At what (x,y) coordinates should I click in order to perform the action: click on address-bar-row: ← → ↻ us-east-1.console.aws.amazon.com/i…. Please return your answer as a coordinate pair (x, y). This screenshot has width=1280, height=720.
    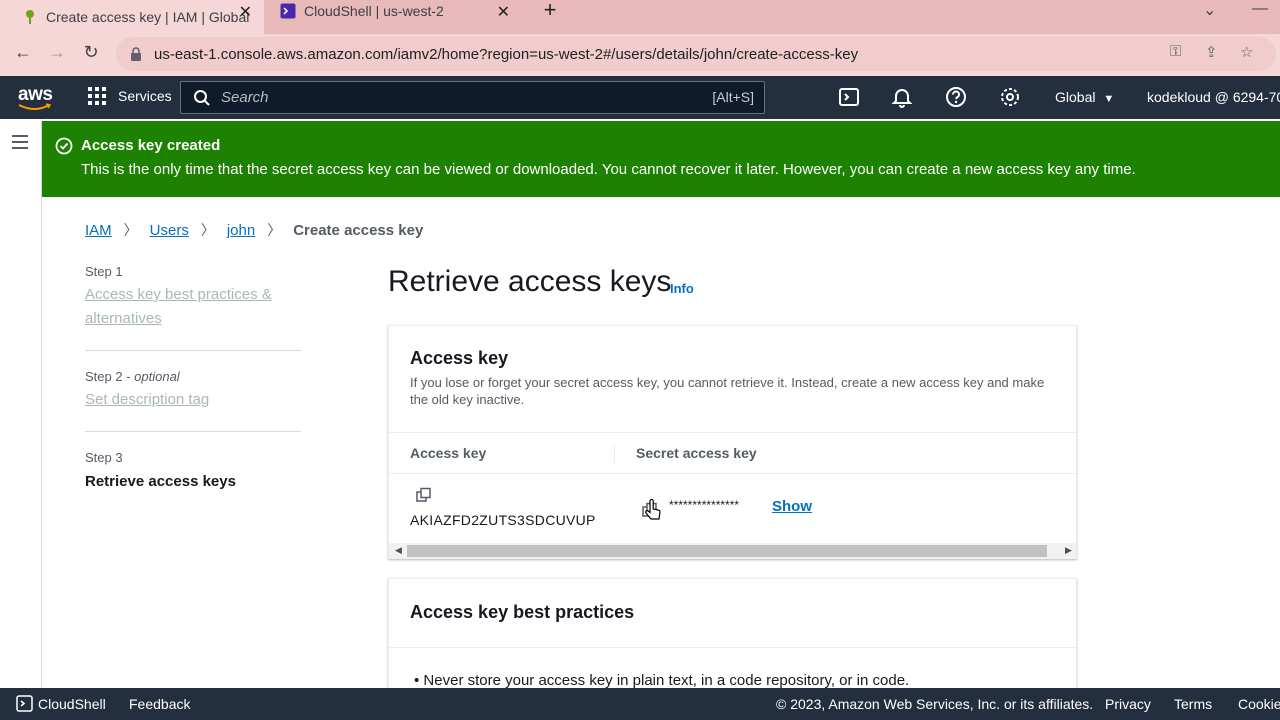
    Looking at the image, I should click on (640, 55).